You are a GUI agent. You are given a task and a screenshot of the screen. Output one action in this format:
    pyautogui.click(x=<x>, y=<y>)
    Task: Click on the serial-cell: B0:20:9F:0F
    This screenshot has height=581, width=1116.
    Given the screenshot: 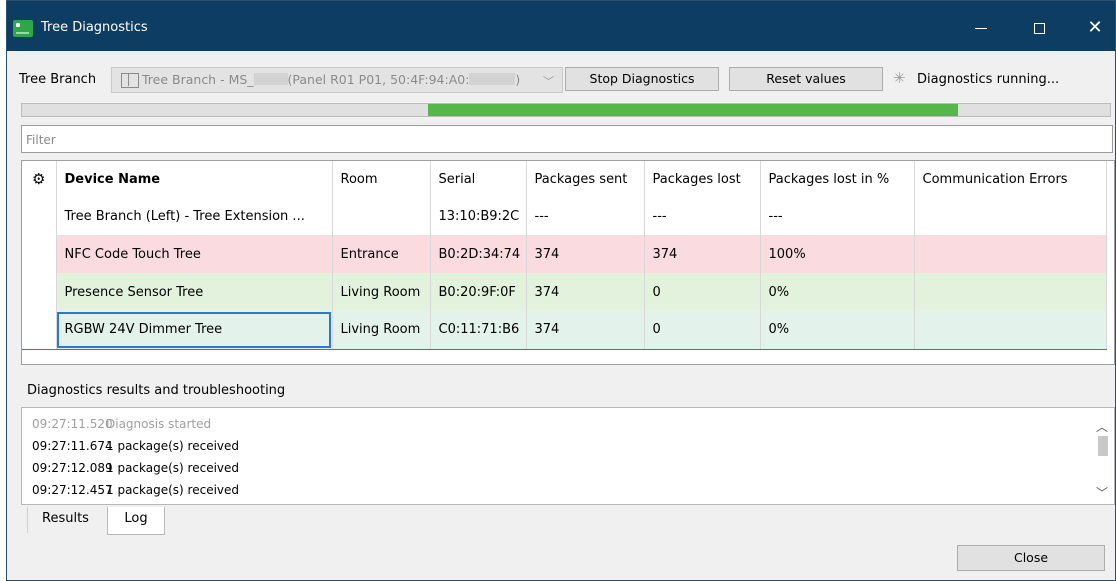 What is the action you would take?
    pyautogui.click(x=478, y=292)
    